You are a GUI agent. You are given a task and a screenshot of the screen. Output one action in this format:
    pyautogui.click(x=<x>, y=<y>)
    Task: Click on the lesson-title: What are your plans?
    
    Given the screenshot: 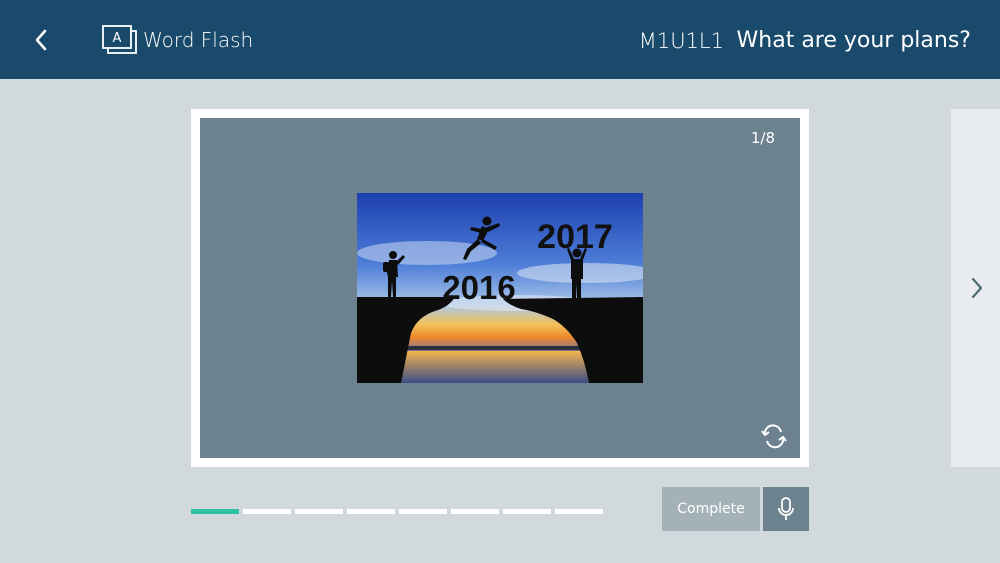 What is the action you would take?
    pyautogui.click(x=853, y=40)
    